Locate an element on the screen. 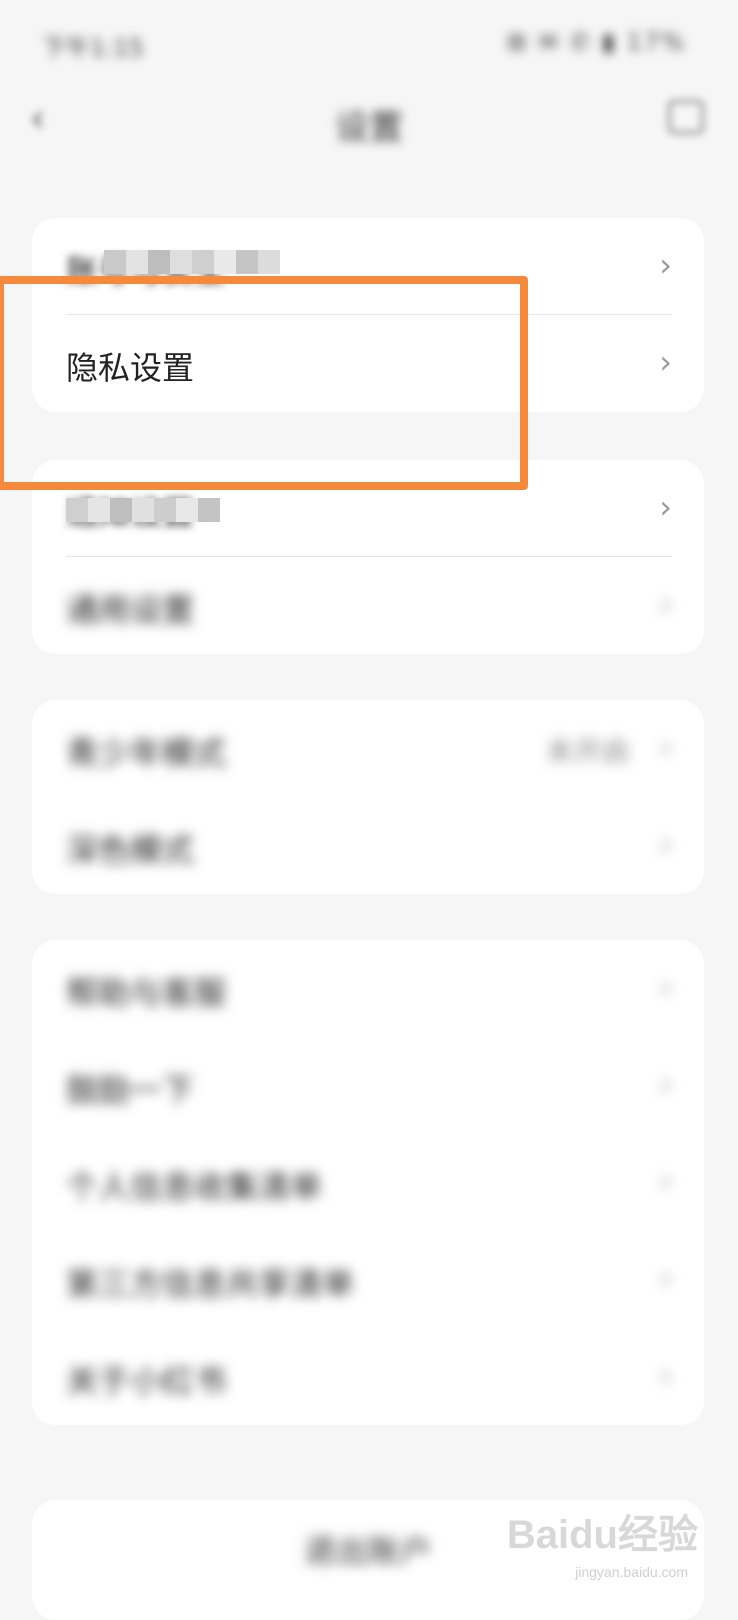  nav-bar: ‹ 设置 is located at coordinates (369, 120).